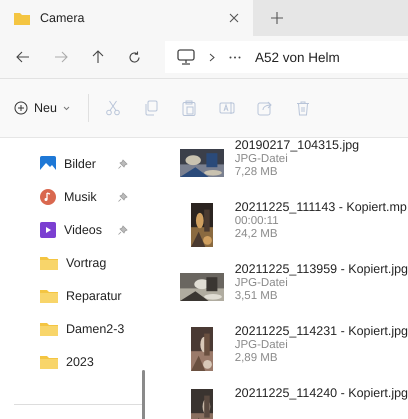 The image size is (408, 419). I want to click on plus-circle-icon, so click(21, 108).